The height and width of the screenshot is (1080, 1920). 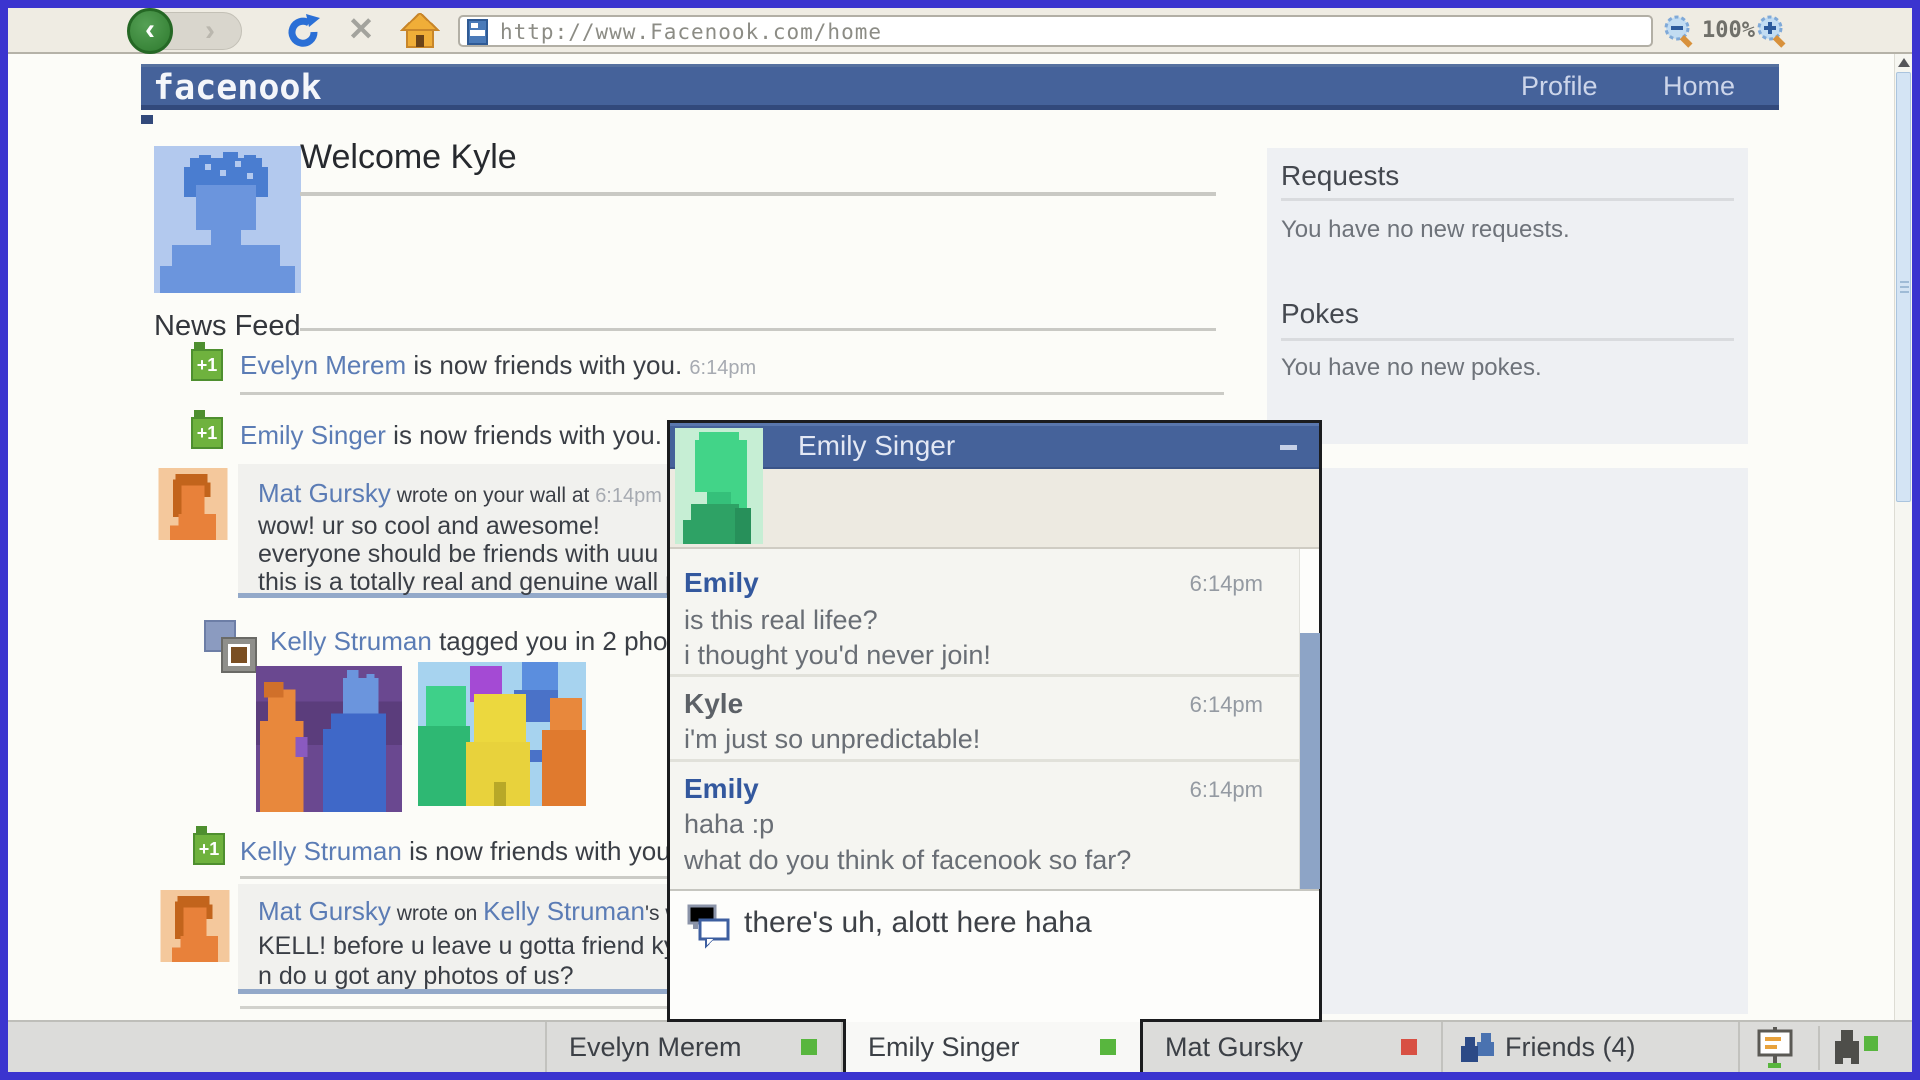 I want to click on home-button, so click(x=420, y=30).